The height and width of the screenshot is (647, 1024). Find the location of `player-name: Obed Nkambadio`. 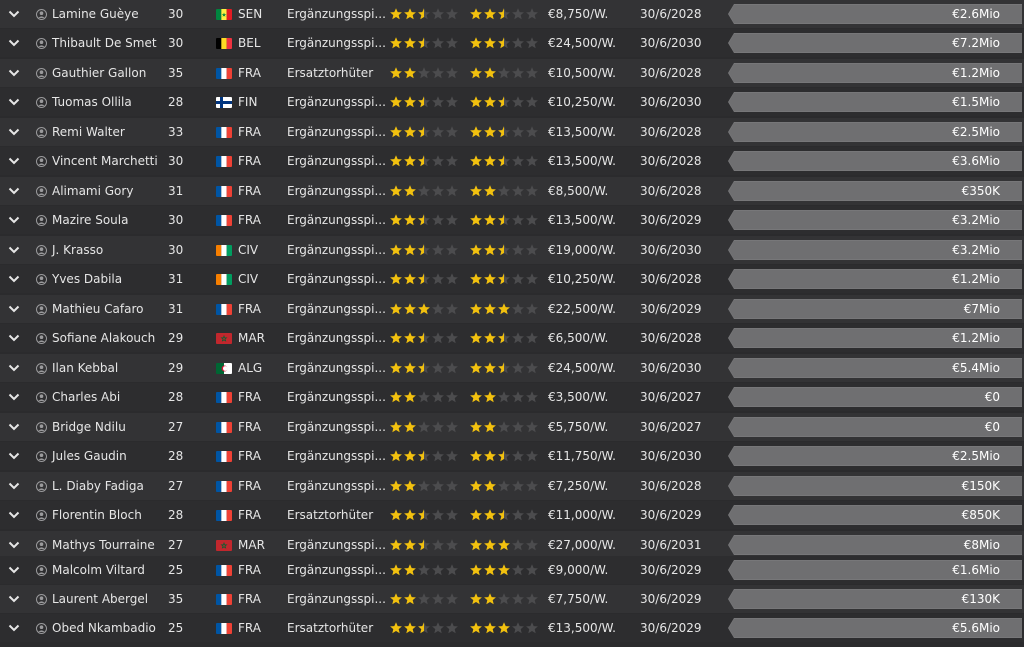

player-name: Obed Nkambadio is located at coordinates (108, 628).